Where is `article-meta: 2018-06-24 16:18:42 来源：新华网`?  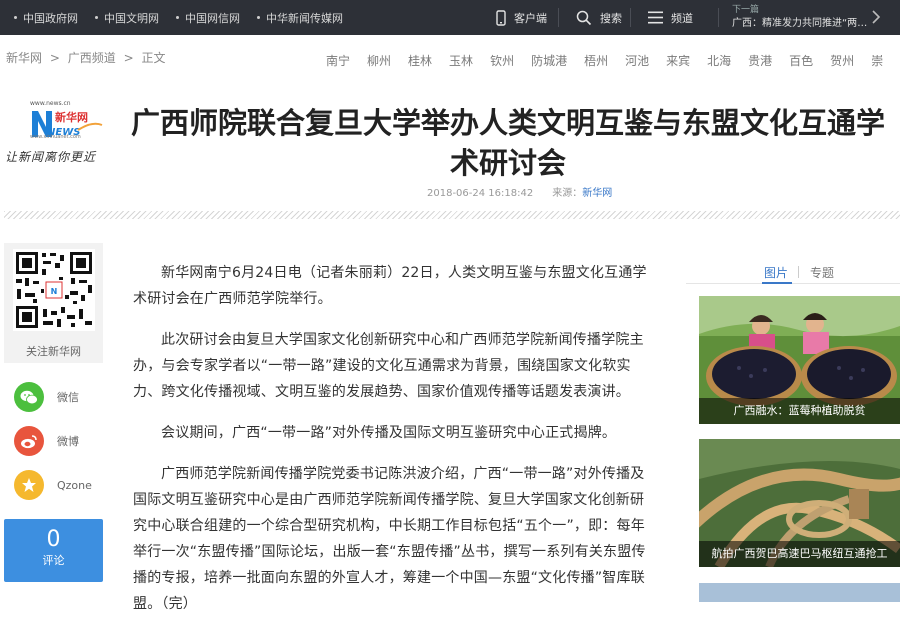
article-meta: 2018-06-24 16:18:42 来源：新华网 is located at coordinates (519, 191).